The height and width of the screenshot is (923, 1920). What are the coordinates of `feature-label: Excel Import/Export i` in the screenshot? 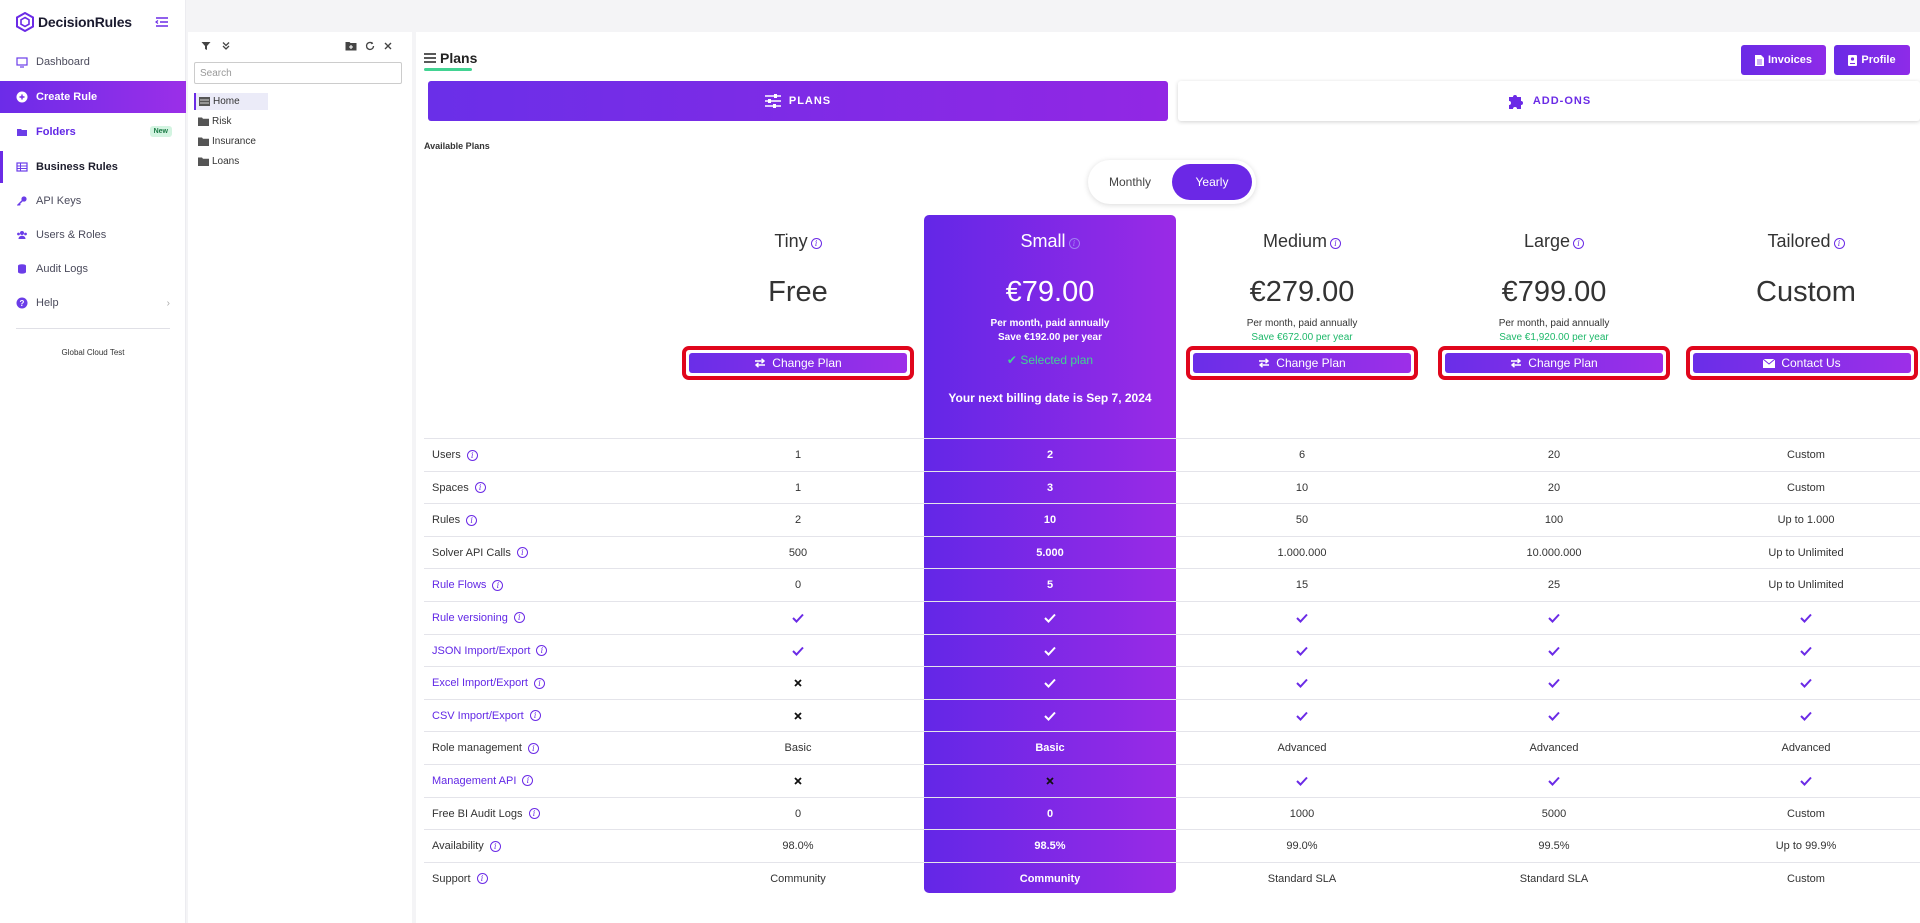 It's located at (488, 683).